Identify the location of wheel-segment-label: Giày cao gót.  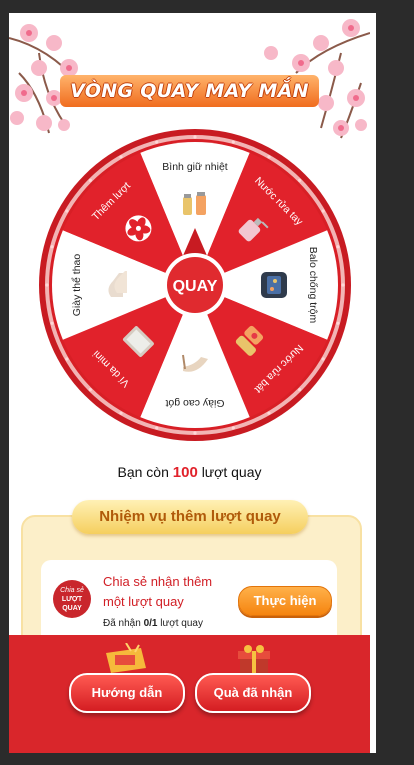
(194, 403).